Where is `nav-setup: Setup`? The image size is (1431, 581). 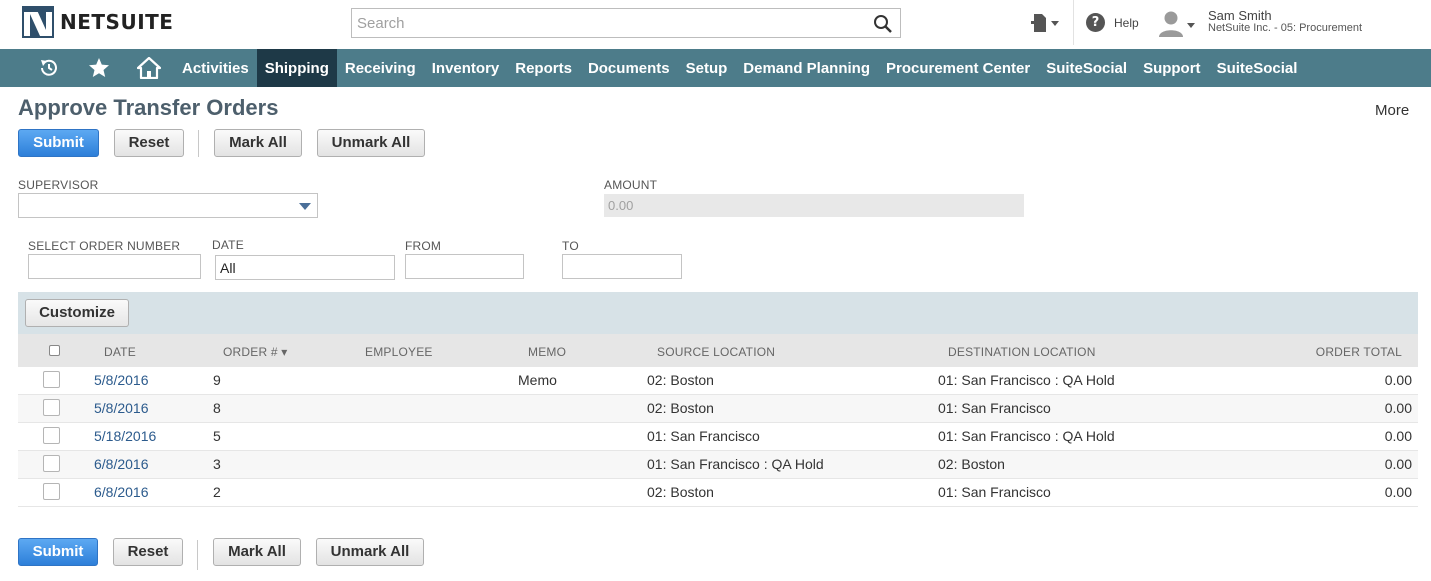 nav-setup: Setup is located at coordinates (707, 68).